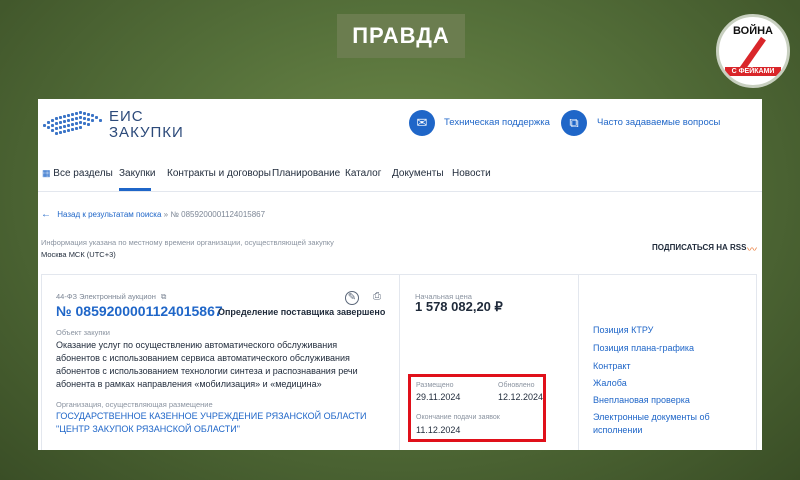 This screenshot has height=480, width=800. Describe the element at coordinates (663, 383) in the screenshot. I see `link-complaint: Жалоба` at that location.